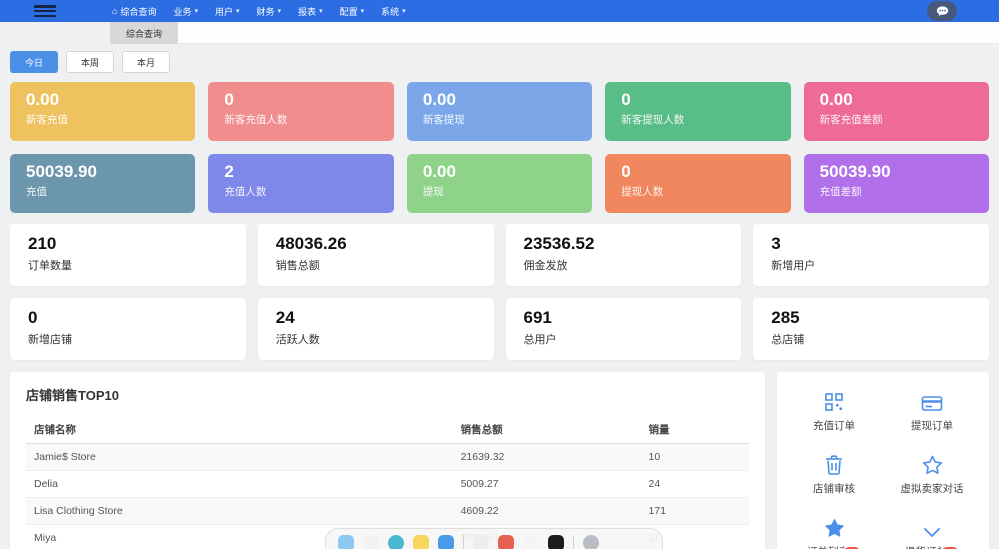 The width and height of the screenshot is (999, 549). Describe the element at coordinates (146, 62) in the screenshot. I see `filter-month-button: 本月` at that location.